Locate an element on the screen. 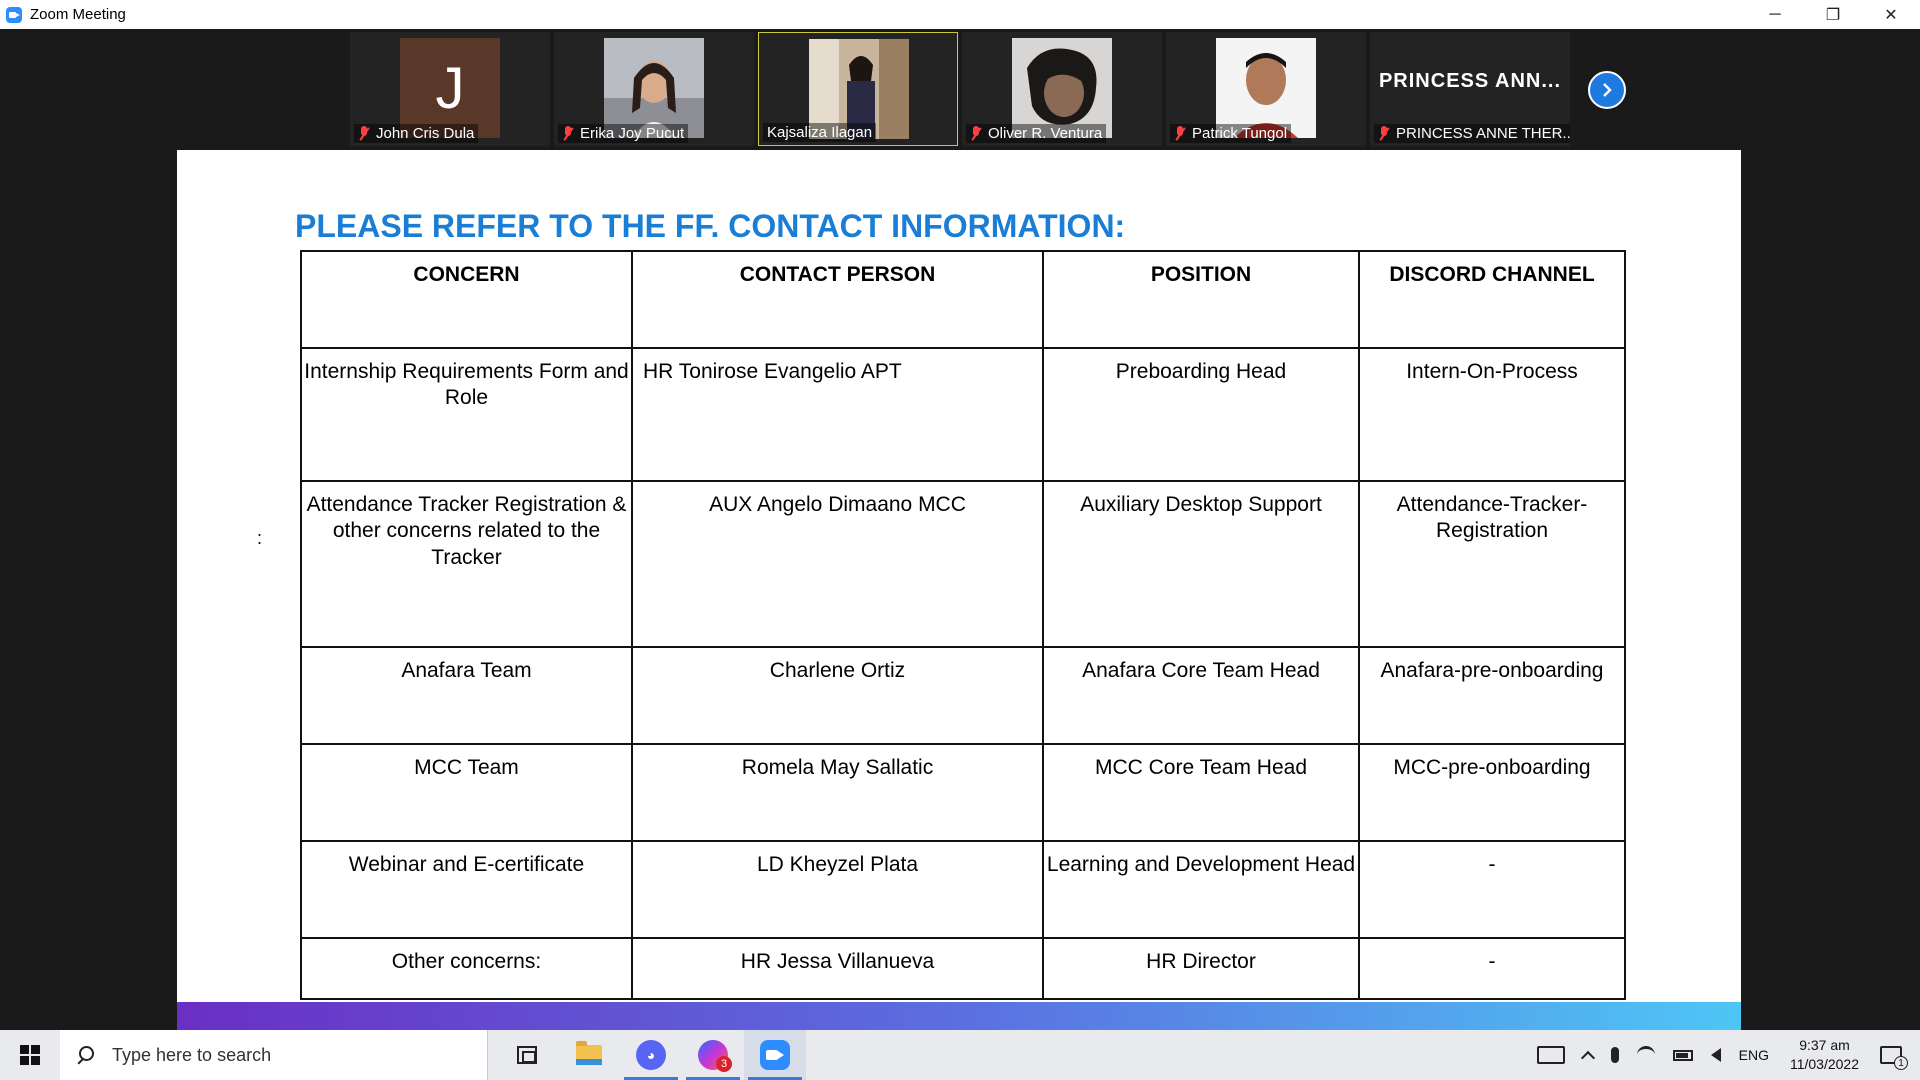 The image size is (1920, 1080). wifi-icon is located at coordinates (1645, 1055).